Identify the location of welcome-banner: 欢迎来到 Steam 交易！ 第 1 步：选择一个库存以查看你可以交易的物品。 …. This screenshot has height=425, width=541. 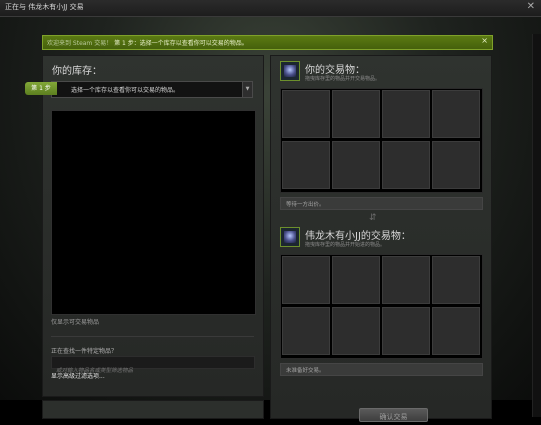
(267, 42).